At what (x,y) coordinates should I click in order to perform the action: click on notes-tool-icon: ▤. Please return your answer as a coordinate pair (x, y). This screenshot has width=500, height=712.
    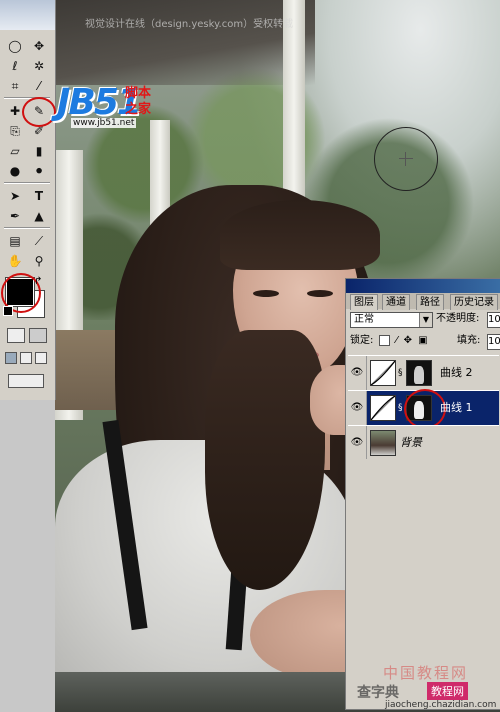
    Looking at the image, I should click on (15, 241).